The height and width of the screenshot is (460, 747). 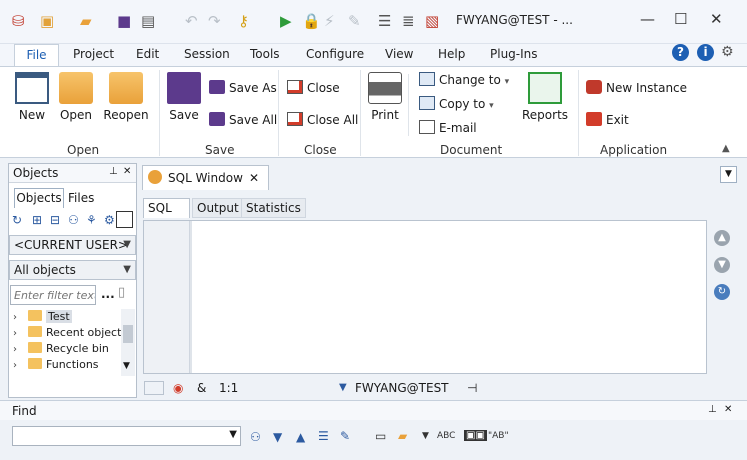 What do you see at coordinates (402, 388) in the screenshot?
I see `connection-label: FWYANG@TEST` at bounding box center [402, 388].